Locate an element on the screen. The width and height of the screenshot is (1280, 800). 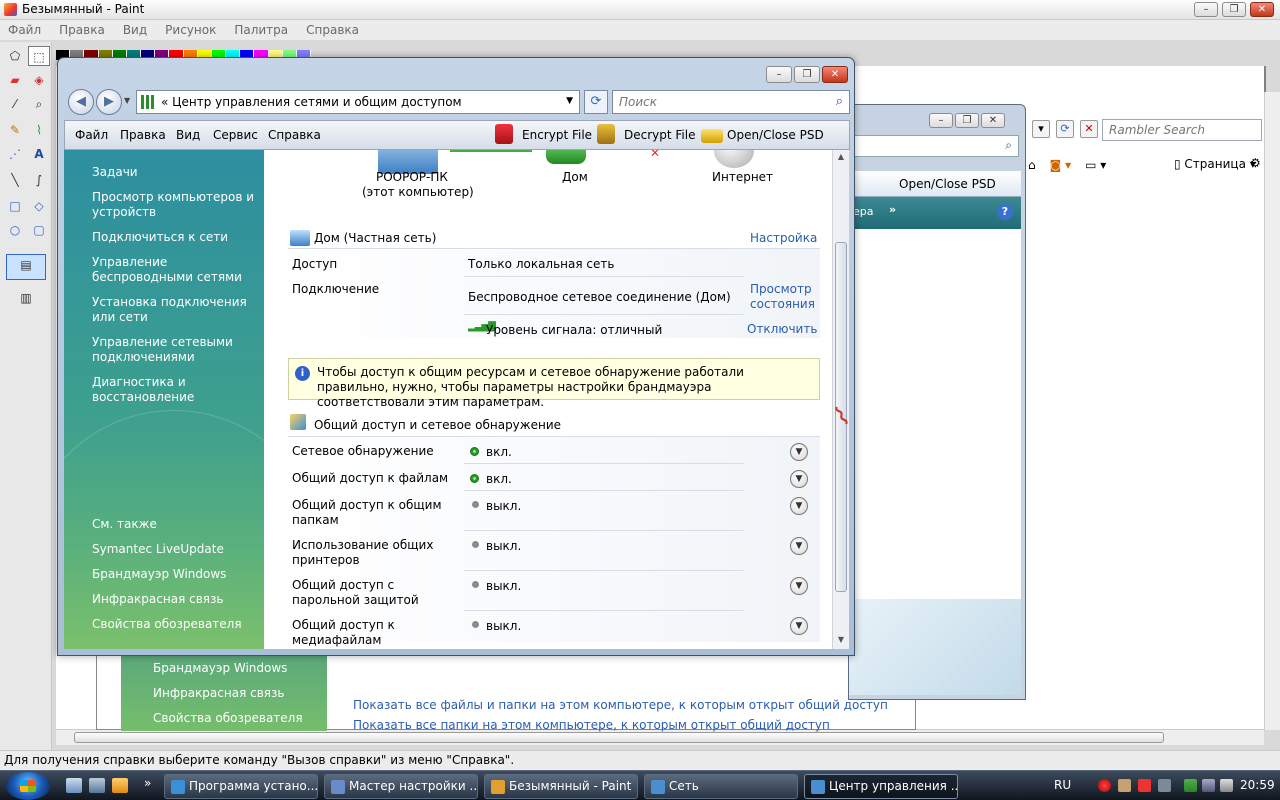
tray-app-icon is located at coordinates (1124, 785).